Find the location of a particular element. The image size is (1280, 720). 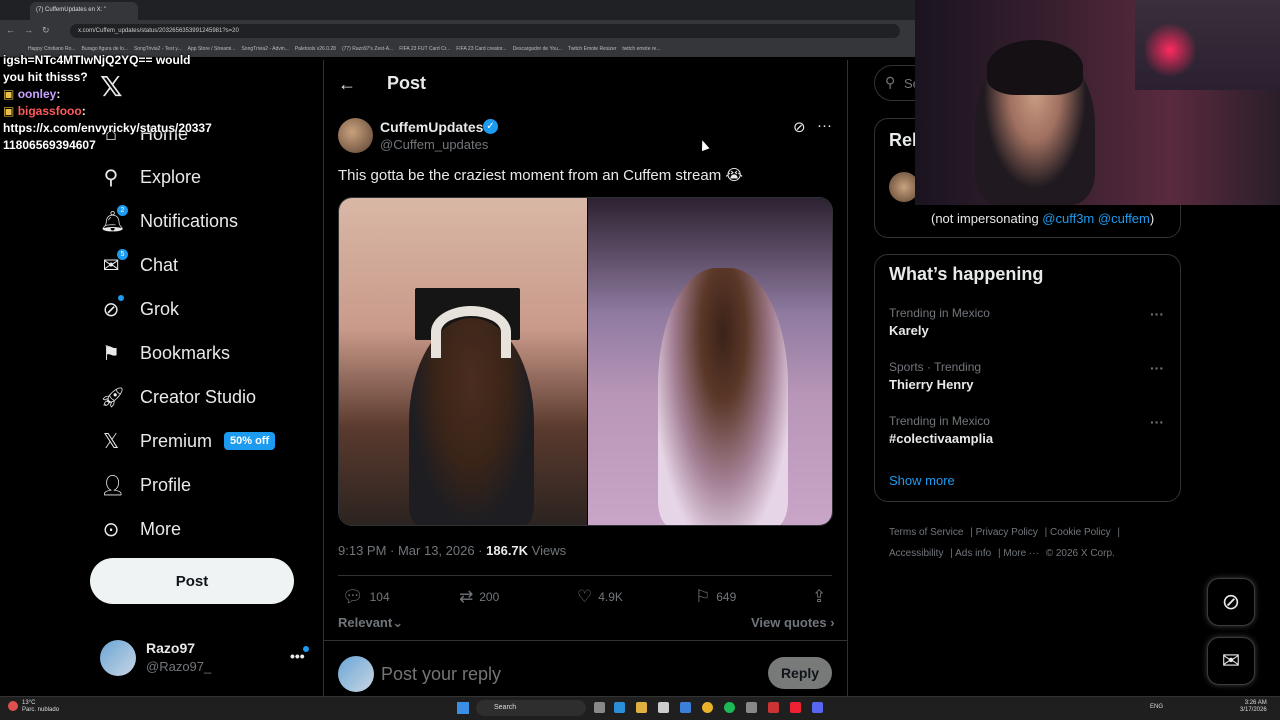

sidebar-item-grok: ⊘ Grok is located at coordinates (139, 309).